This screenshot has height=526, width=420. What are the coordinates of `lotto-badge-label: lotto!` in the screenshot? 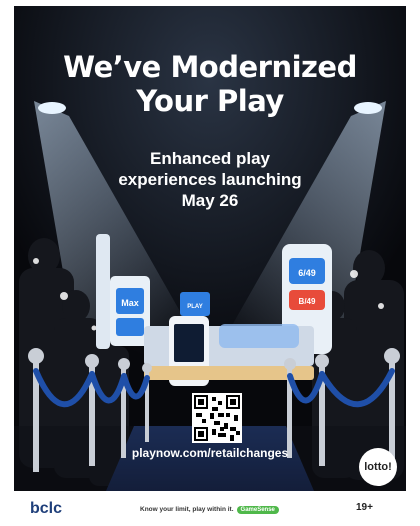 It's located at (378, 467).